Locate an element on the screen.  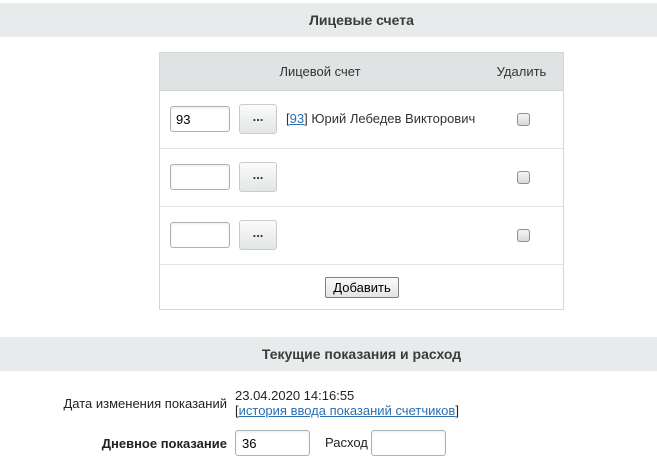
account-row: ... [93] Юрий Лебедев Викторович is located at coordinates (361, 120).